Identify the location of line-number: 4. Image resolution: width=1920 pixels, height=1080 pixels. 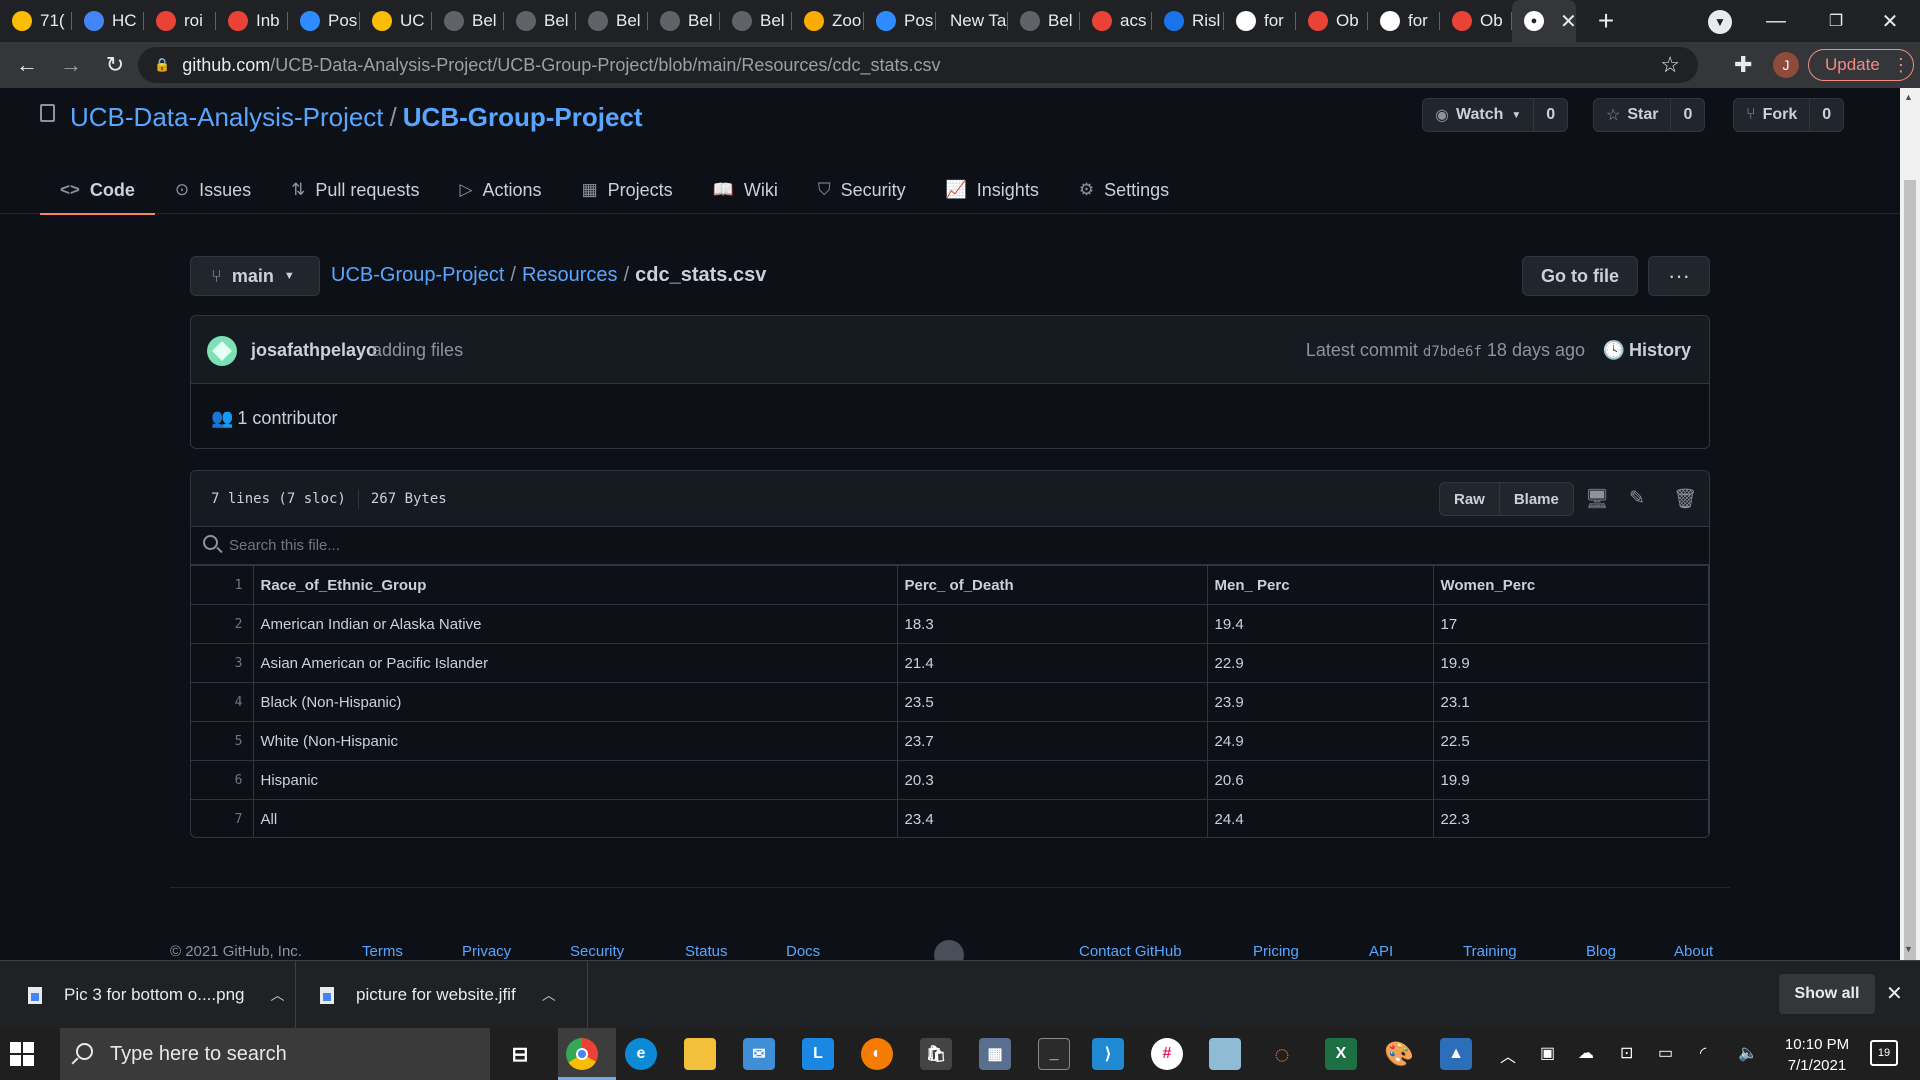
(222, 702).